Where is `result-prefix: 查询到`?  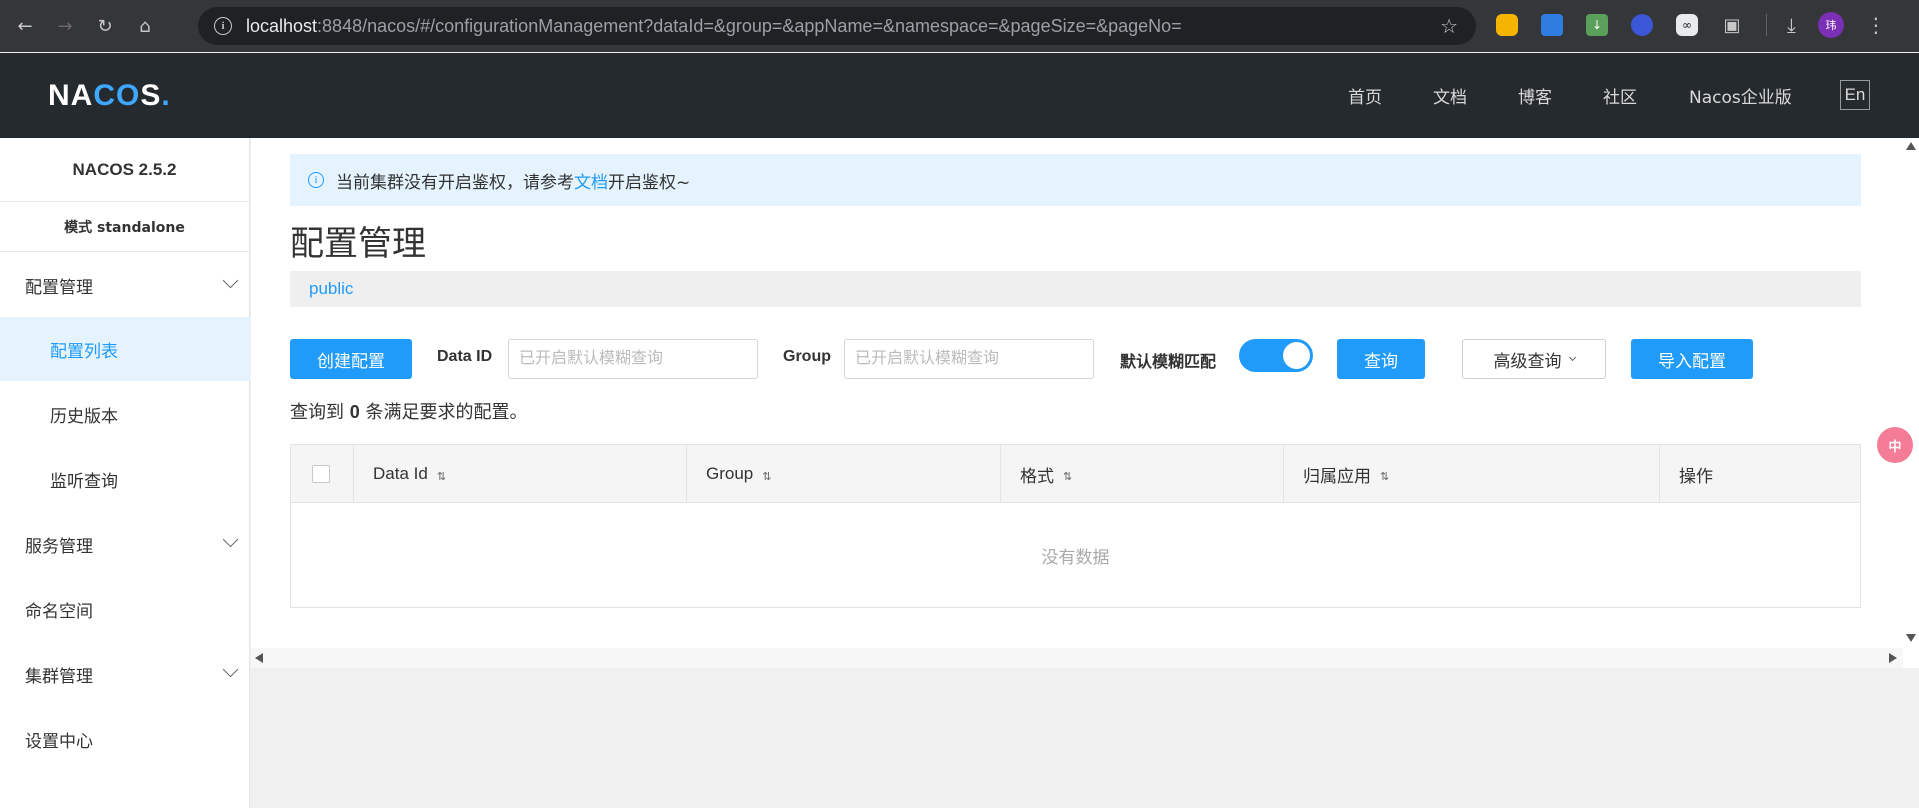 result-prefix: 查询到 is located at coordinates (317, 412).